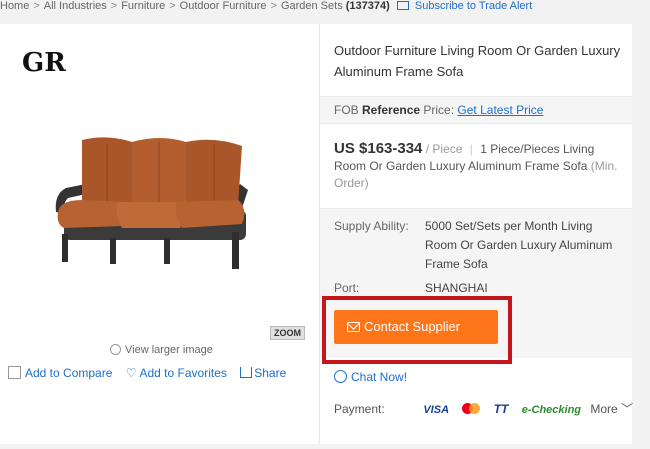 This screenshot has height=449, width=650. Describe the element at coordinates (551, 410) in the screenshot. I see `echecking-icon: e-Checking` at that location.